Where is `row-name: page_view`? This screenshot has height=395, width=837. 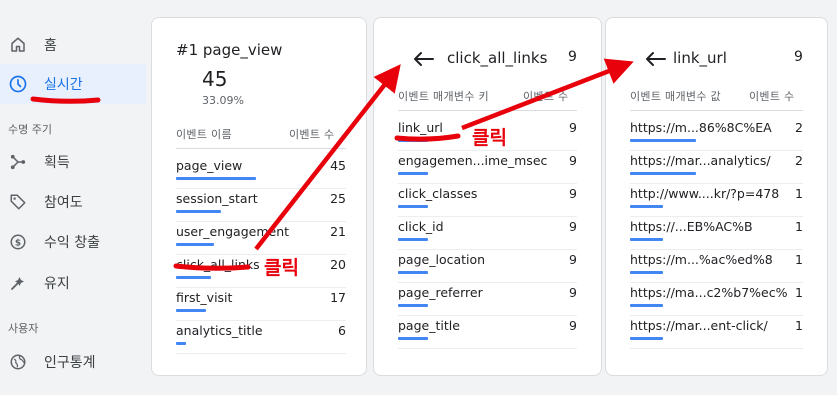 row-name: page_view is located at coordinates (209, 165).